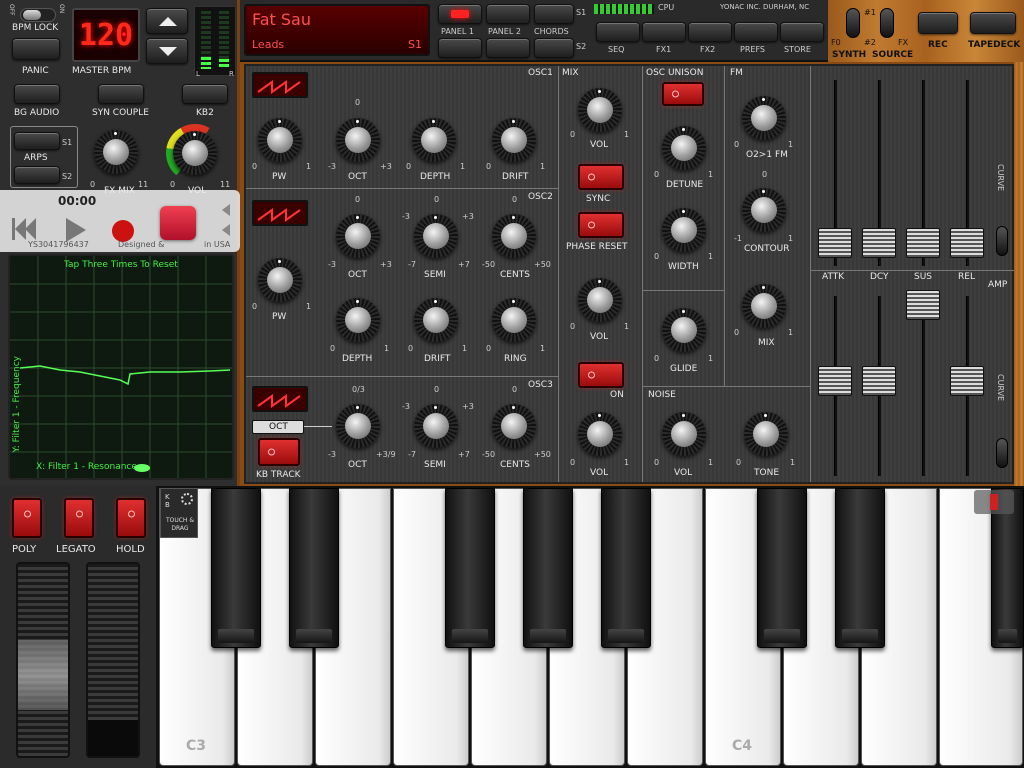 The image size is (1024, 768). I want to click on fx-mix-max: 11, so click(143, 184).